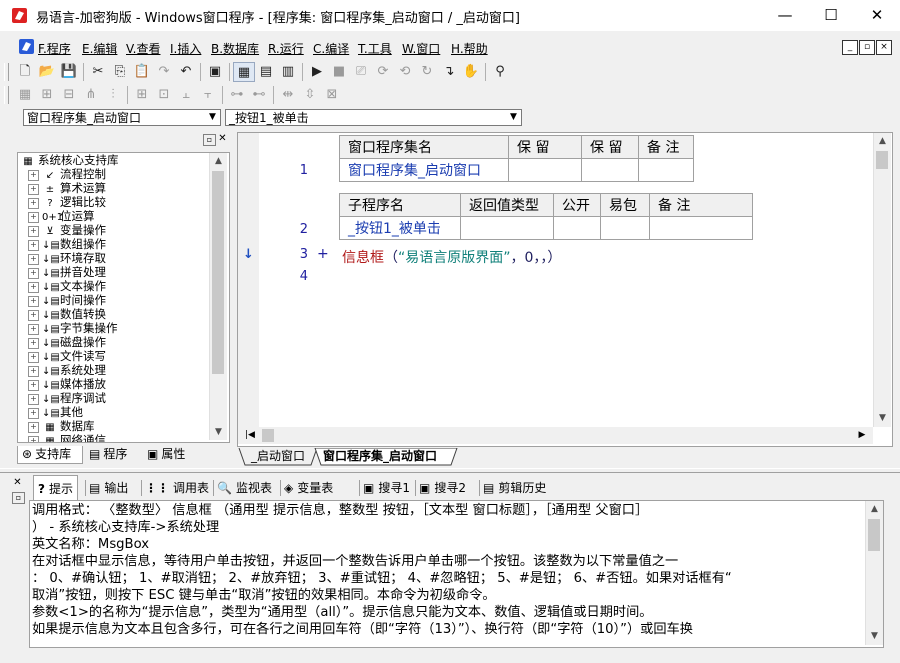  I want to click on mdi-restore-button: ▫, so click(867, 47).